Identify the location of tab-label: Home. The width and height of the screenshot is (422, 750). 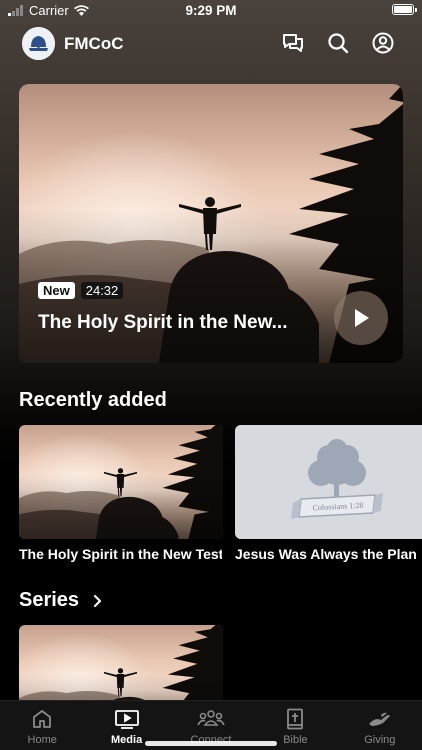
(42, 740).